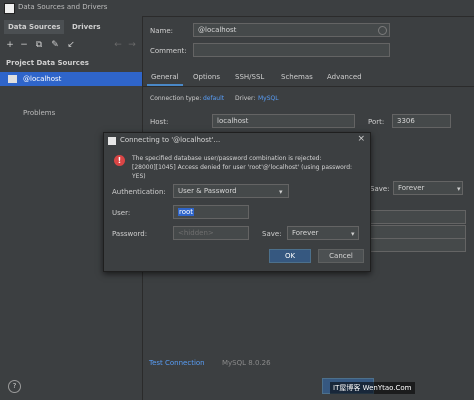  I want to click on remove-icon: −, so click(24, 45).